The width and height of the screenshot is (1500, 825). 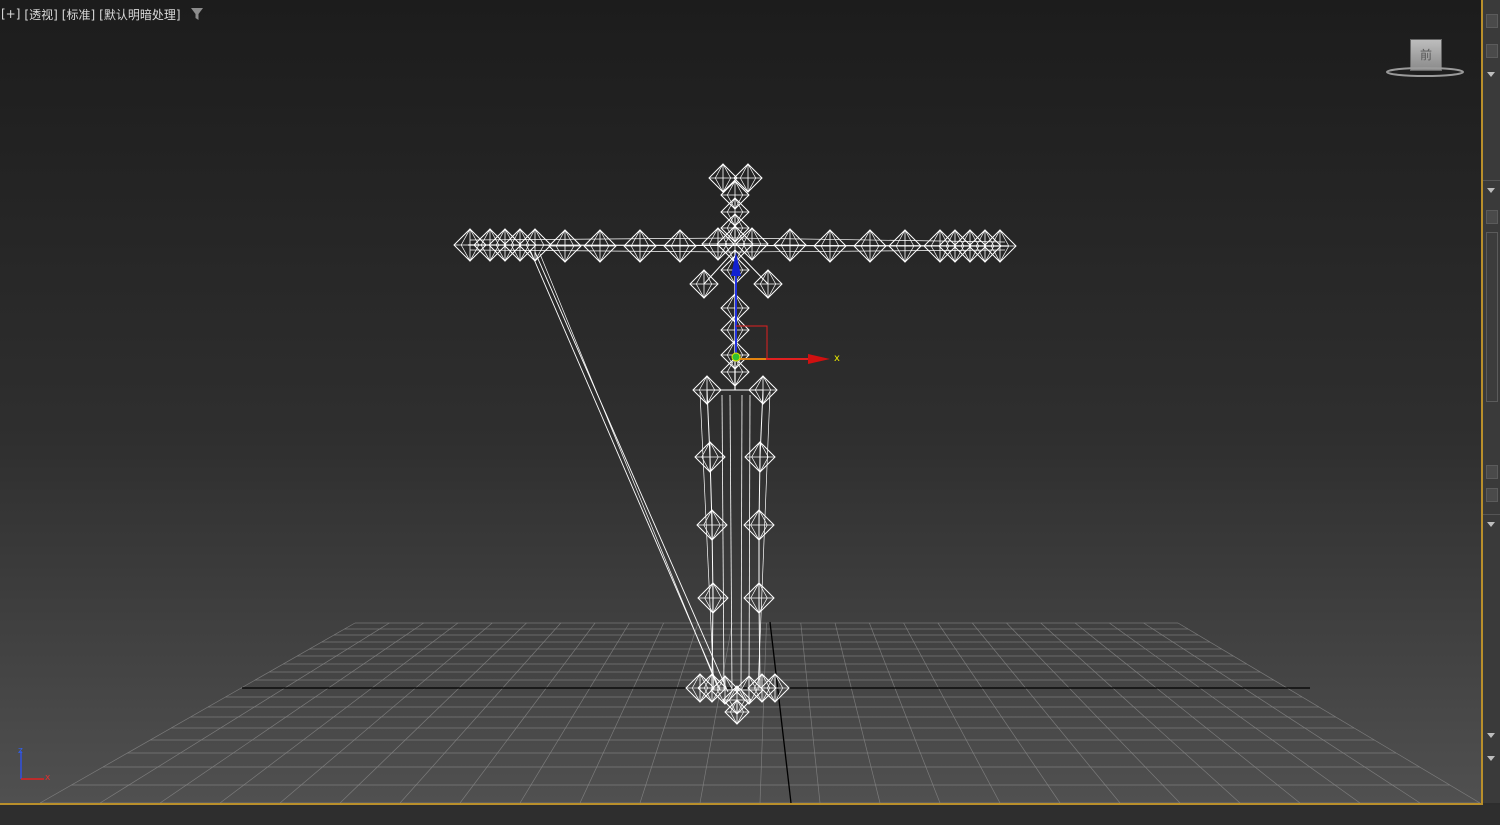 I want to click on gizmo-x-label: x, so click(x=837, y=358).